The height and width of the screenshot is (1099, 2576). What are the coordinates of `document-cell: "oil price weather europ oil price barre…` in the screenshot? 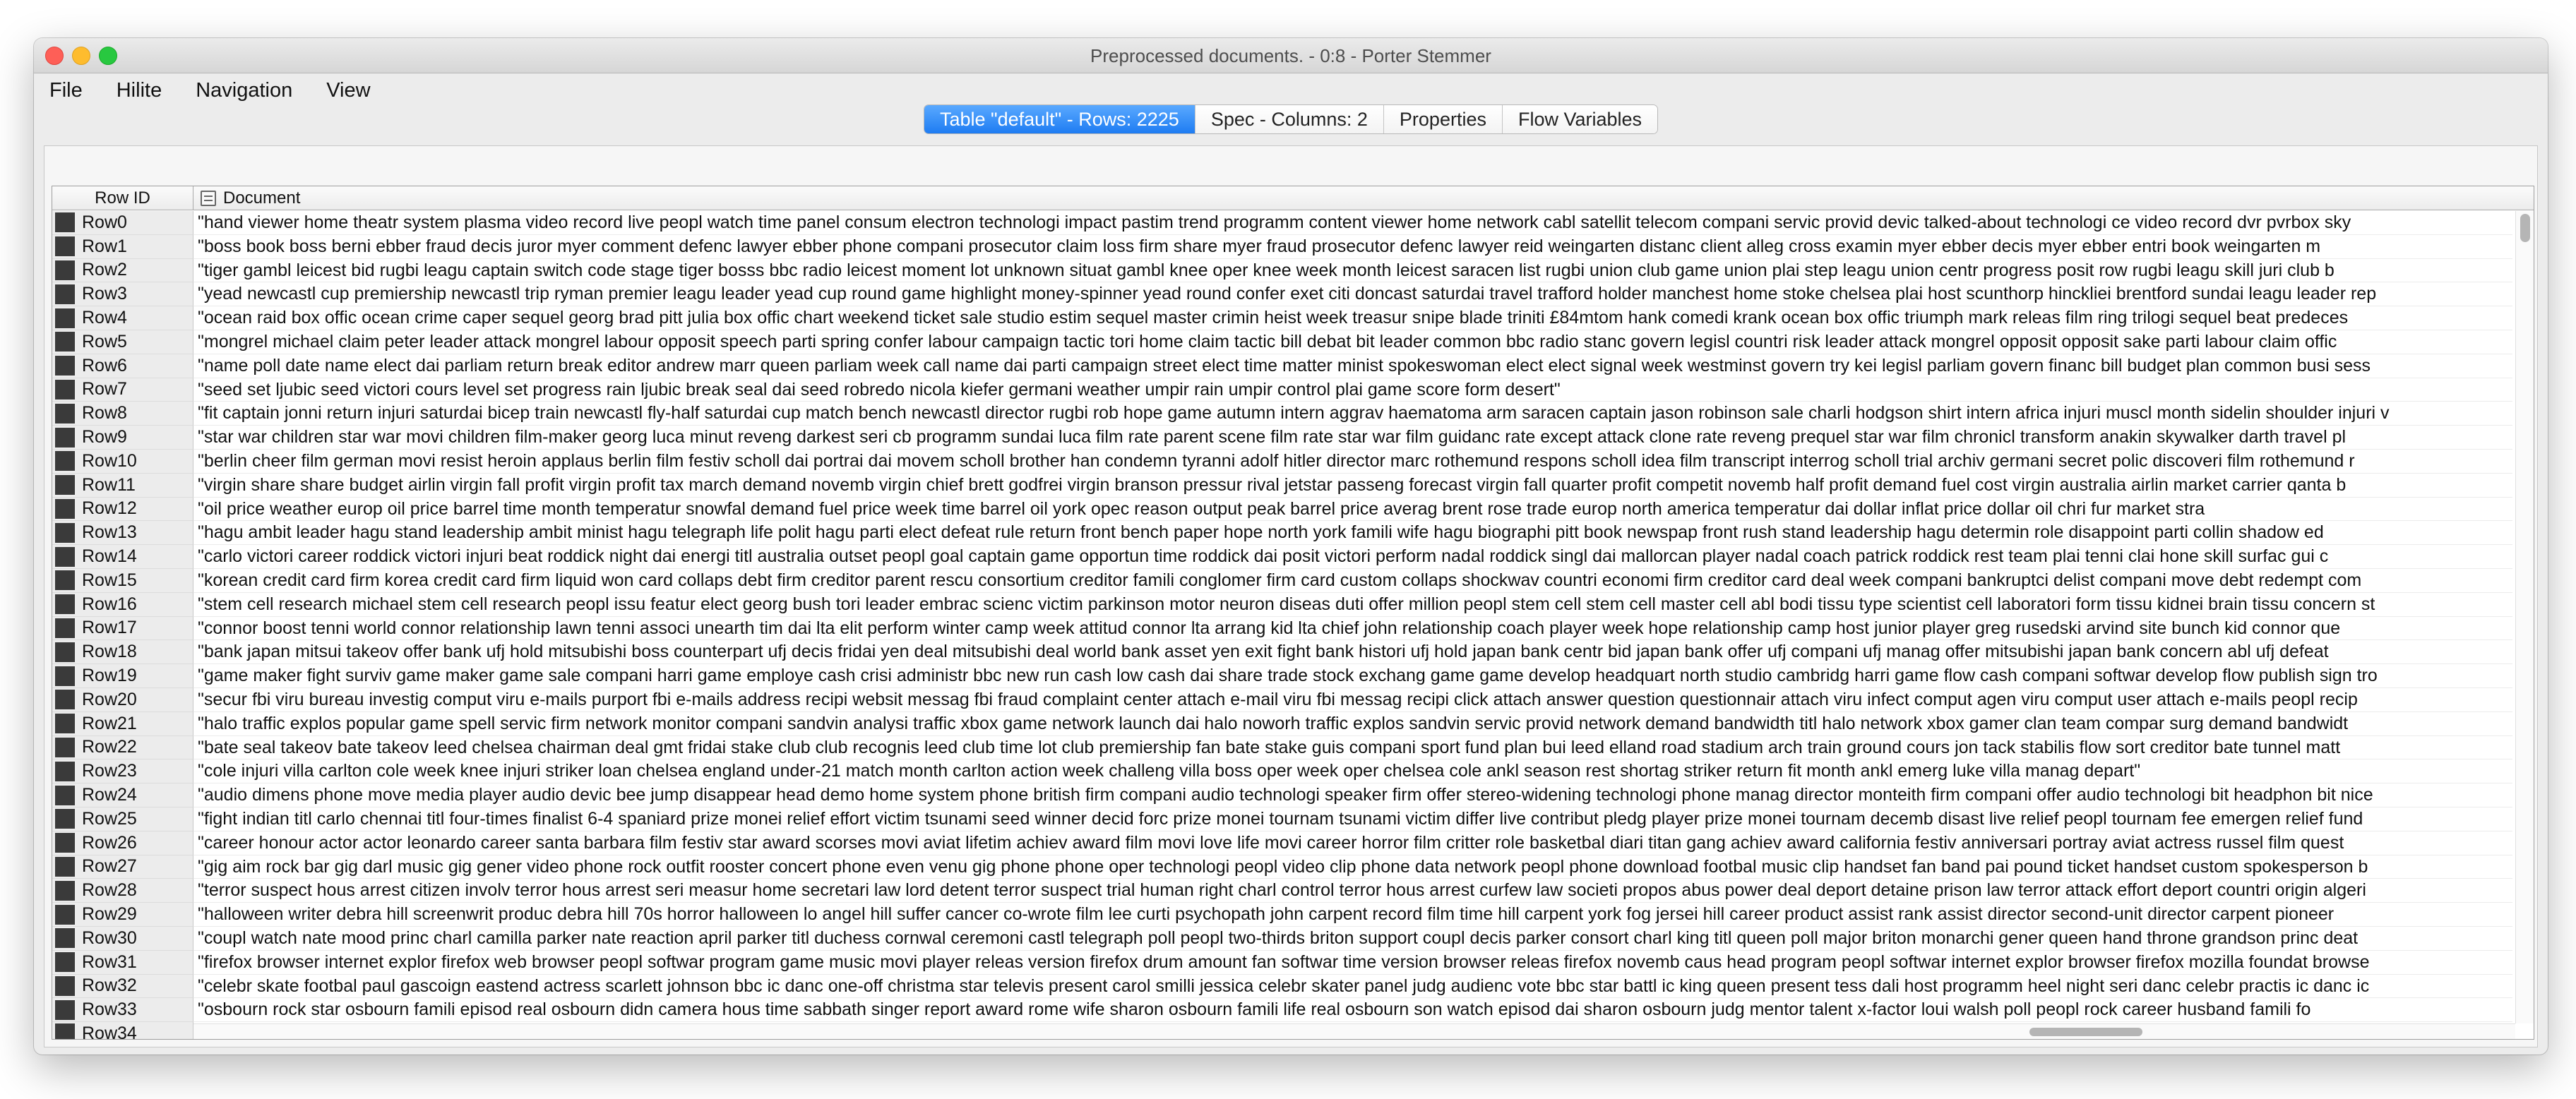 It's located at (1352, 510).